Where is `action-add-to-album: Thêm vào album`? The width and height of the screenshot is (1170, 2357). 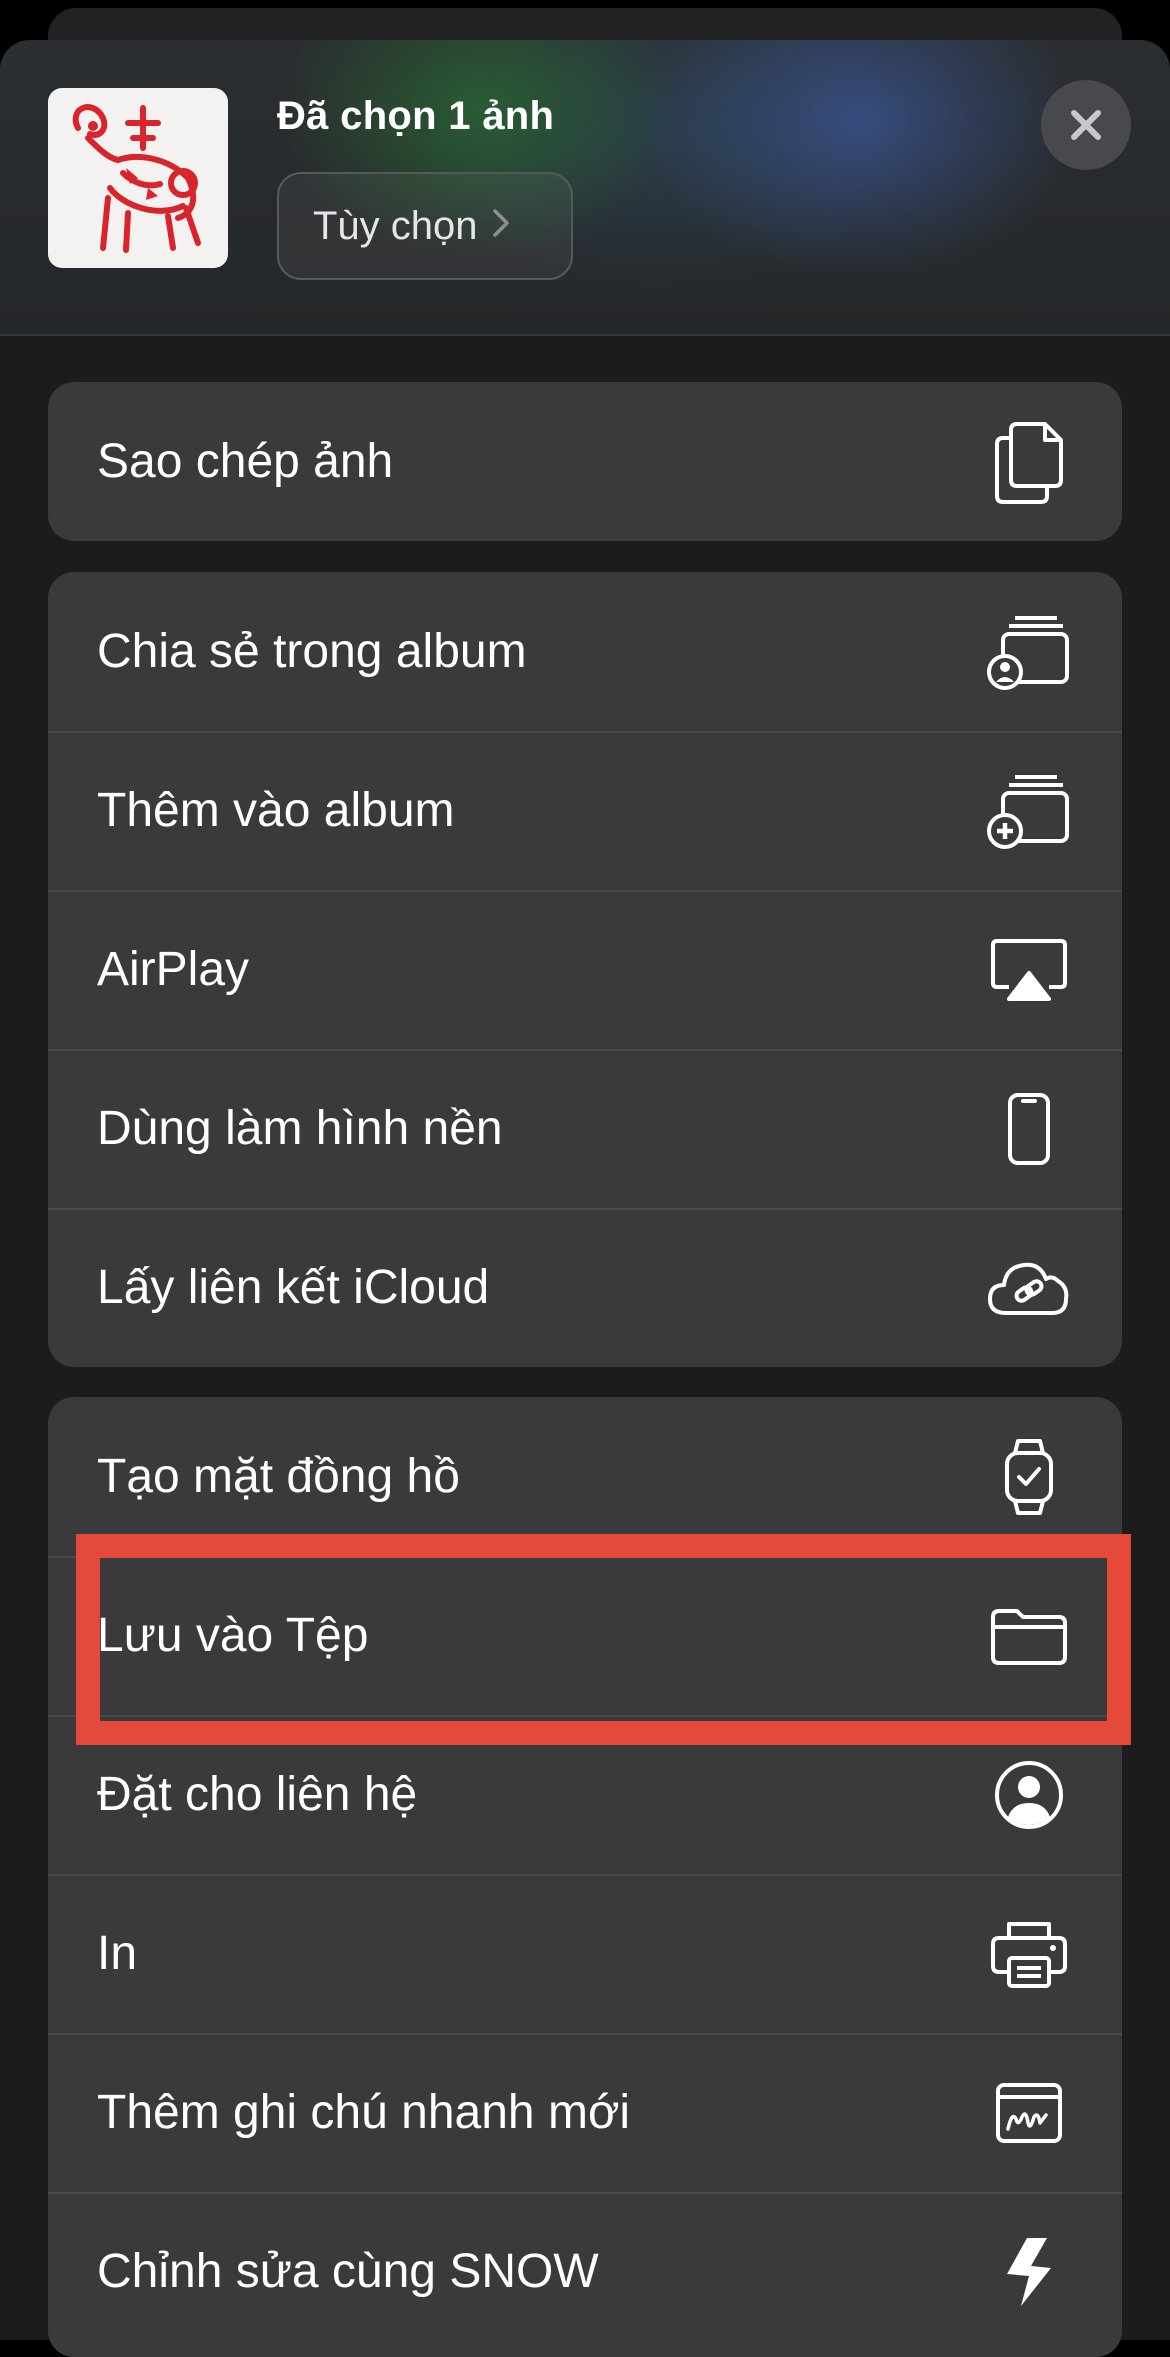
action-add-to-album: Thêm vào album is located at coordinates (585, 810).